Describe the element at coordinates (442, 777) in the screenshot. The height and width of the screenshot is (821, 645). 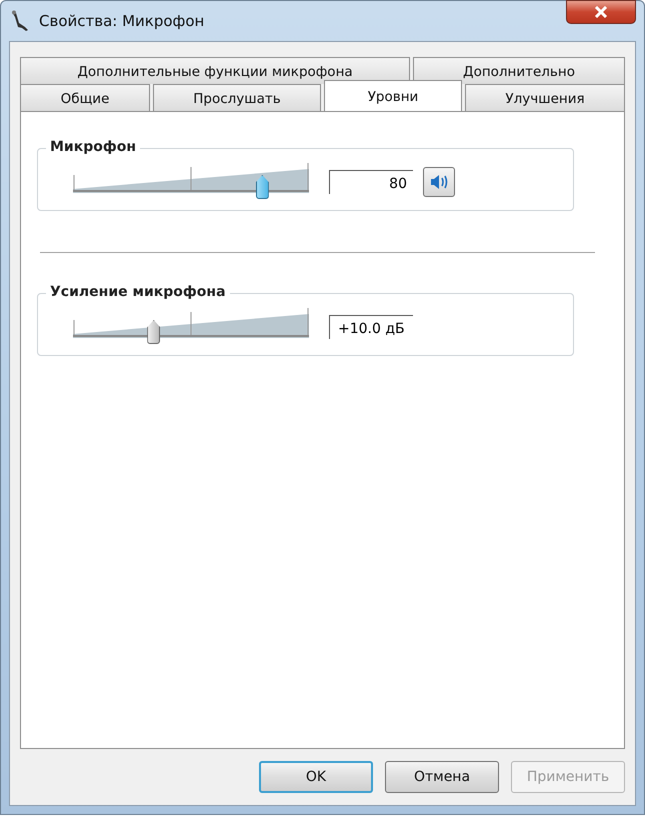
I see `dialog-button: Отмена` at that location.